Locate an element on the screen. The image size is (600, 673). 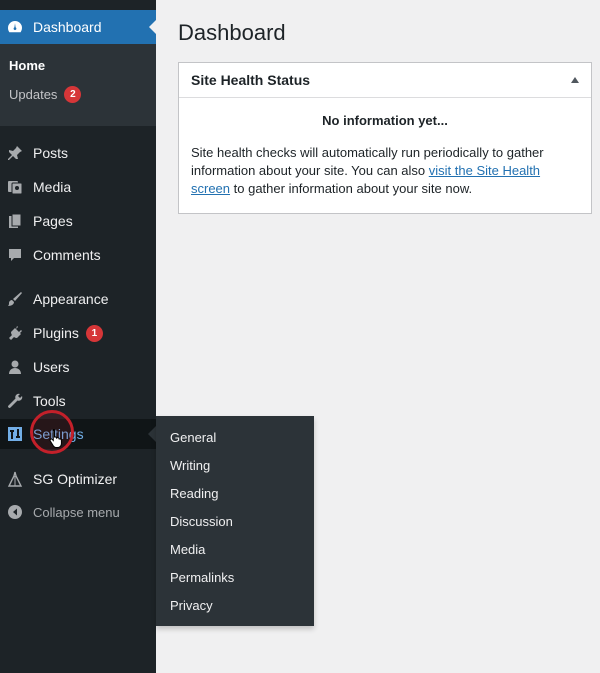
hand-pointer-cursor-icon is located at coordinates (55, 438).